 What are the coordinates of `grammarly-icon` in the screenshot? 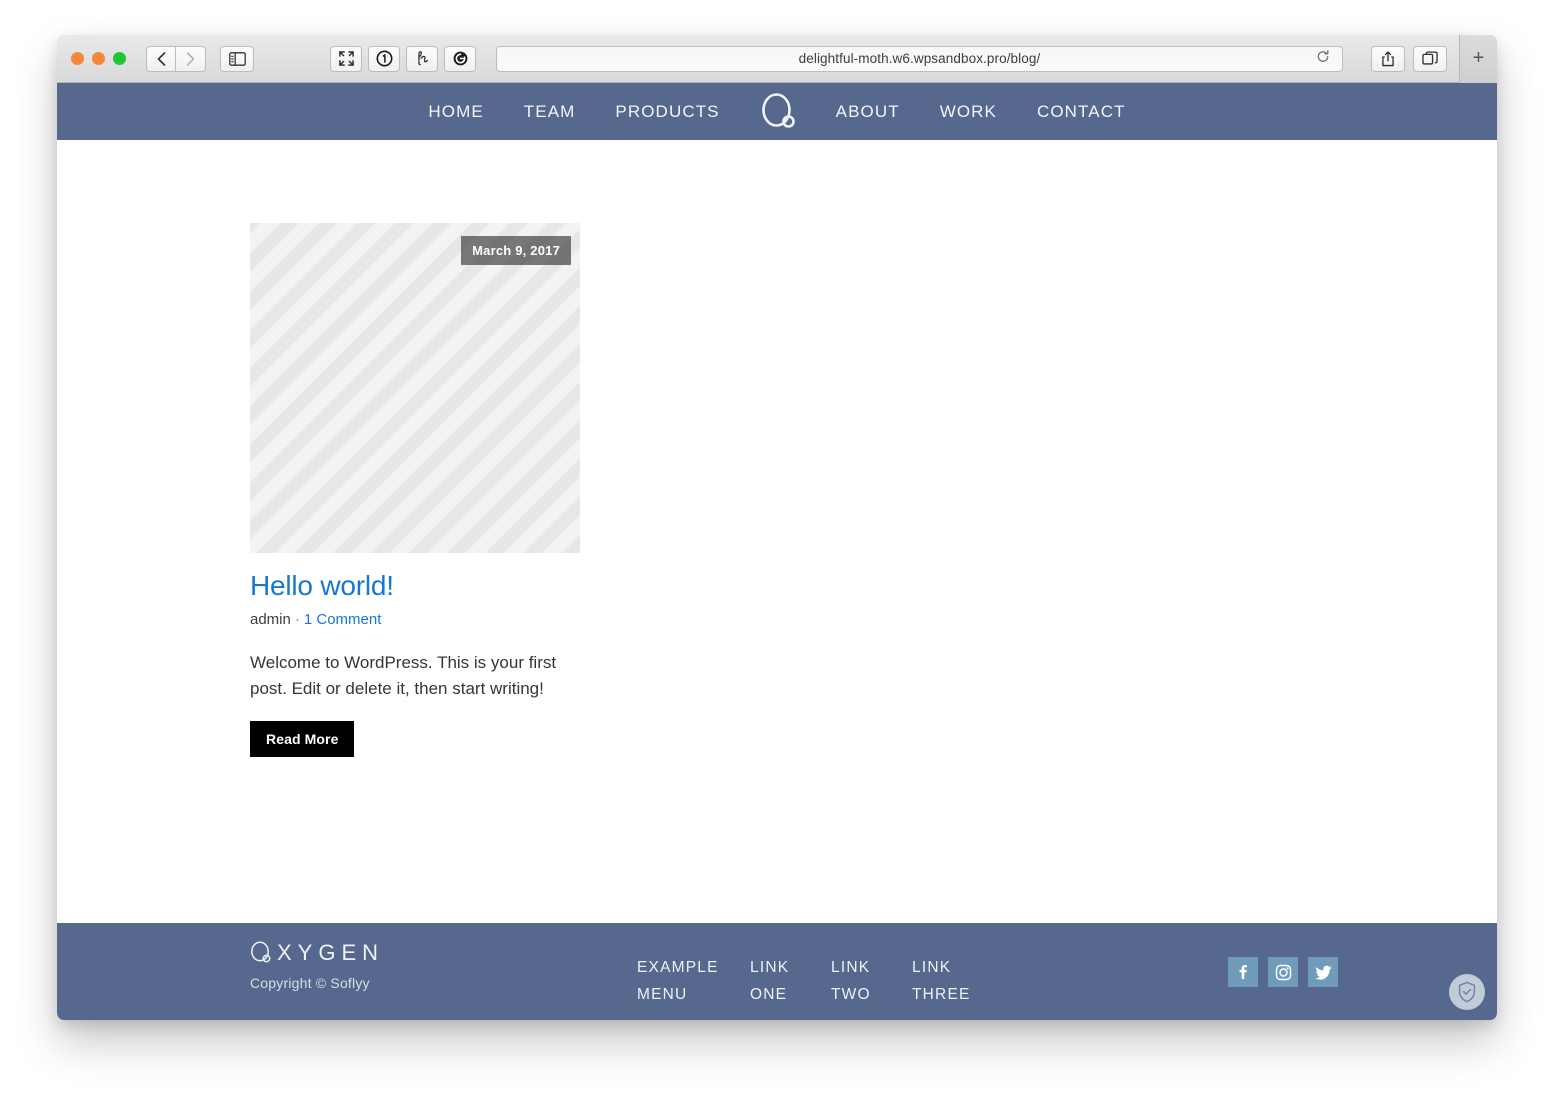 It's located at (460, 58).